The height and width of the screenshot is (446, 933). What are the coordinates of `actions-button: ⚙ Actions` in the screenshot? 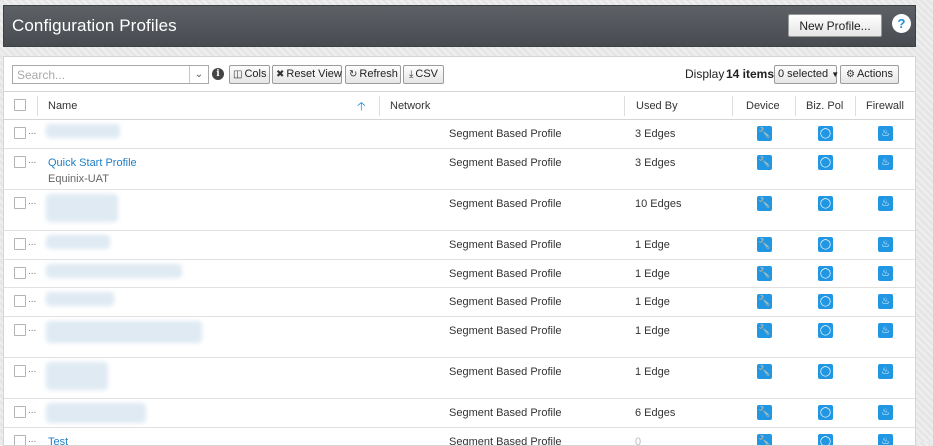 It's located at (869, 74).